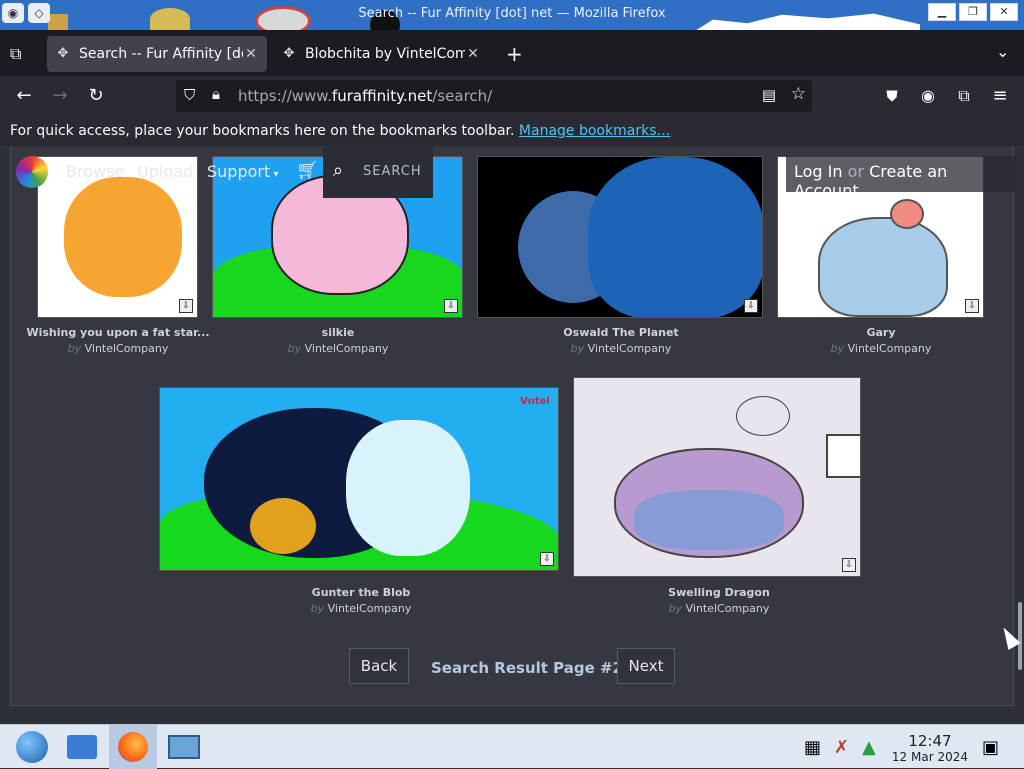 The height and width of the screenshot is (769, 1024). Describe the element at coordinates (512, 746) in the screenshot. I see `os-taskbar: ▦ ✗ ▲ 12:47 12 Mar 2024 ▣` at that location.